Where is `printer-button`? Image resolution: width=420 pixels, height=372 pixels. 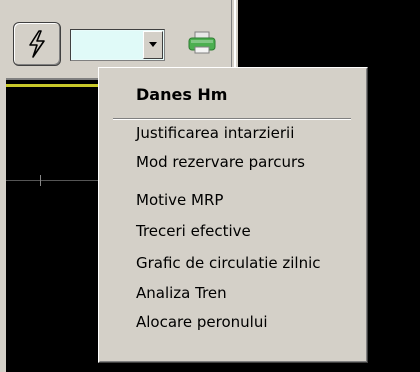 printer-button is located at coordinates (202, 43).